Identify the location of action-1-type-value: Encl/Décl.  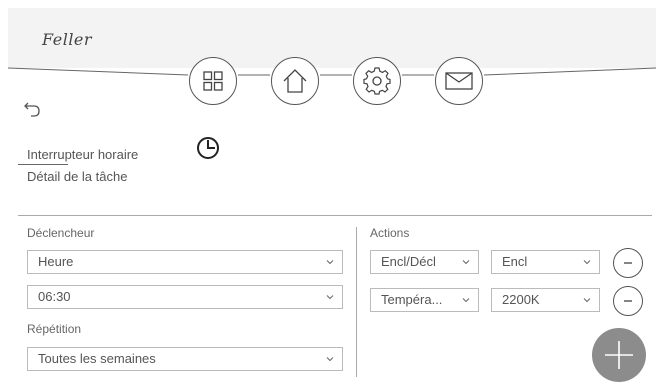
(408, 261).